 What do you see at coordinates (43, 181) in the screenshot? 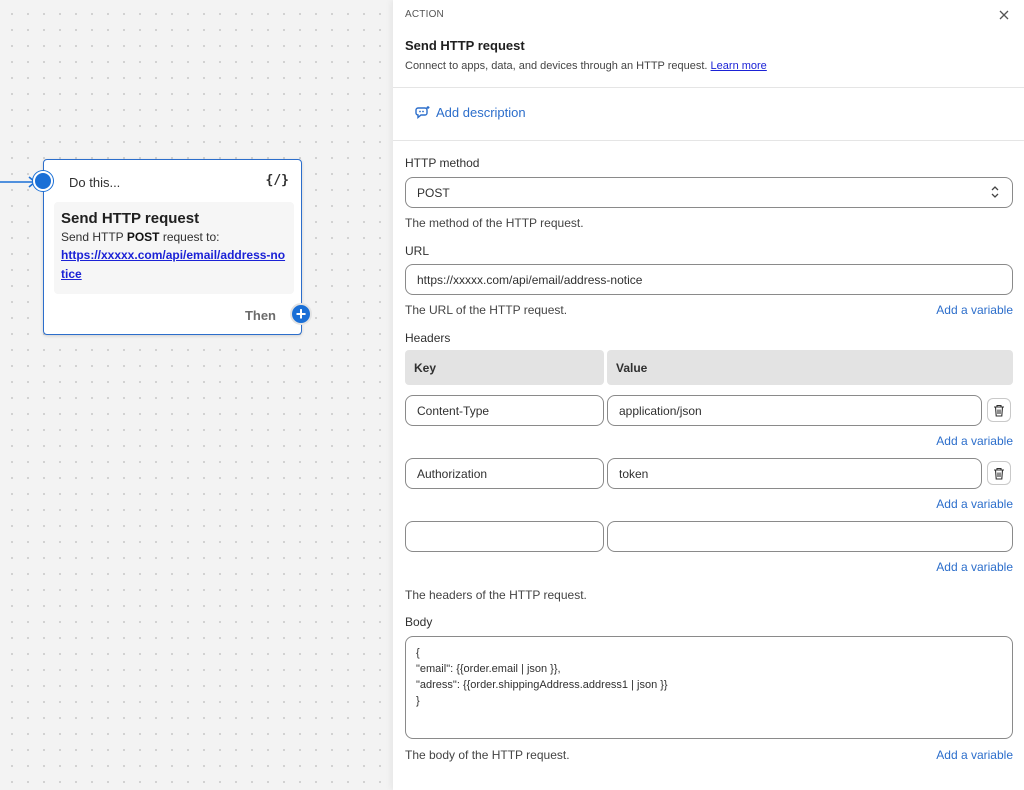
I see `node-input-handle` at bounding box center [43, 181].